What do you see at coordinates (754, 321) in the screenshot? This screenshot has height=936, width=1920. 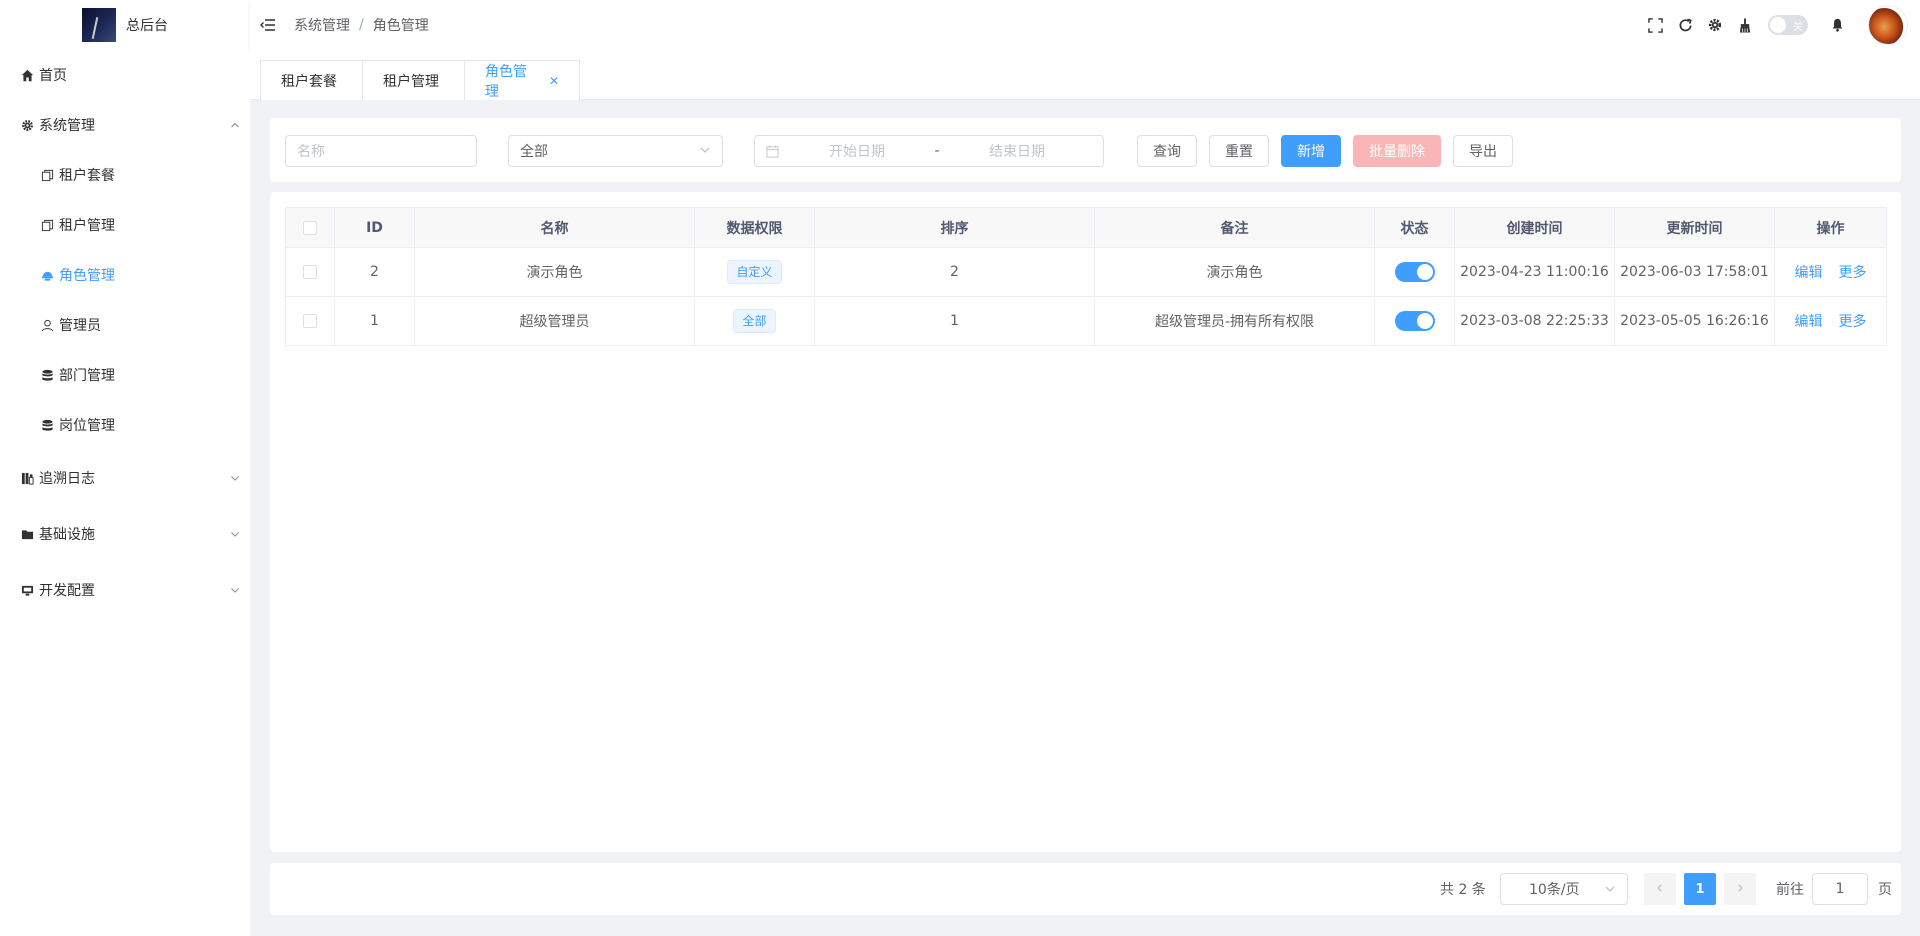 I see `cell-data-scope: 全部` at bounding box center [754, 321].